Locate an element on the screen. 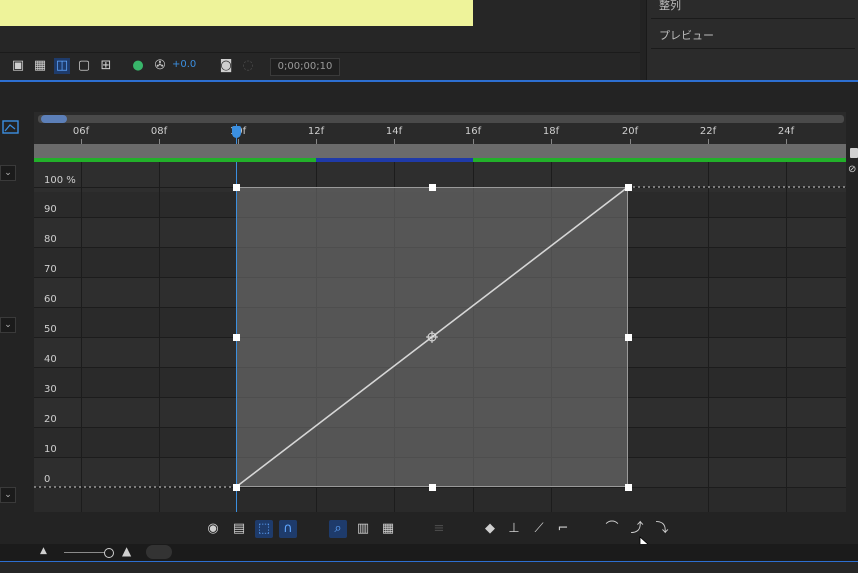 The width and height of the screenshot is (858, 573). camera-icon: ◙ is located at coordinates (226, 66).